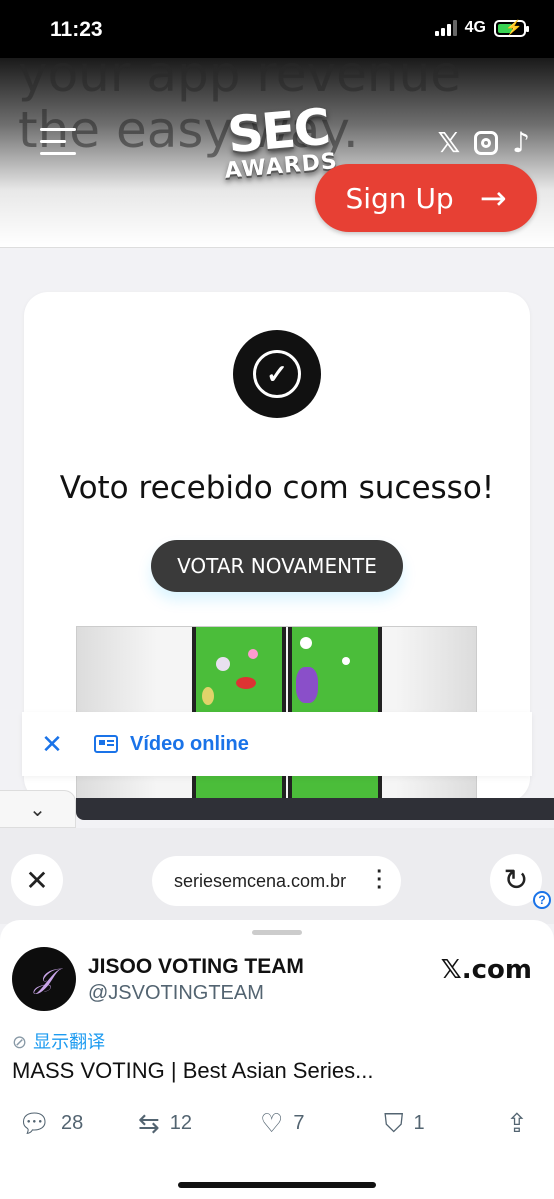  What do you see at coordinates (493, 198) in the screenshot?
I see `arrow-right-icon: →` at bounding box center [493, 198].